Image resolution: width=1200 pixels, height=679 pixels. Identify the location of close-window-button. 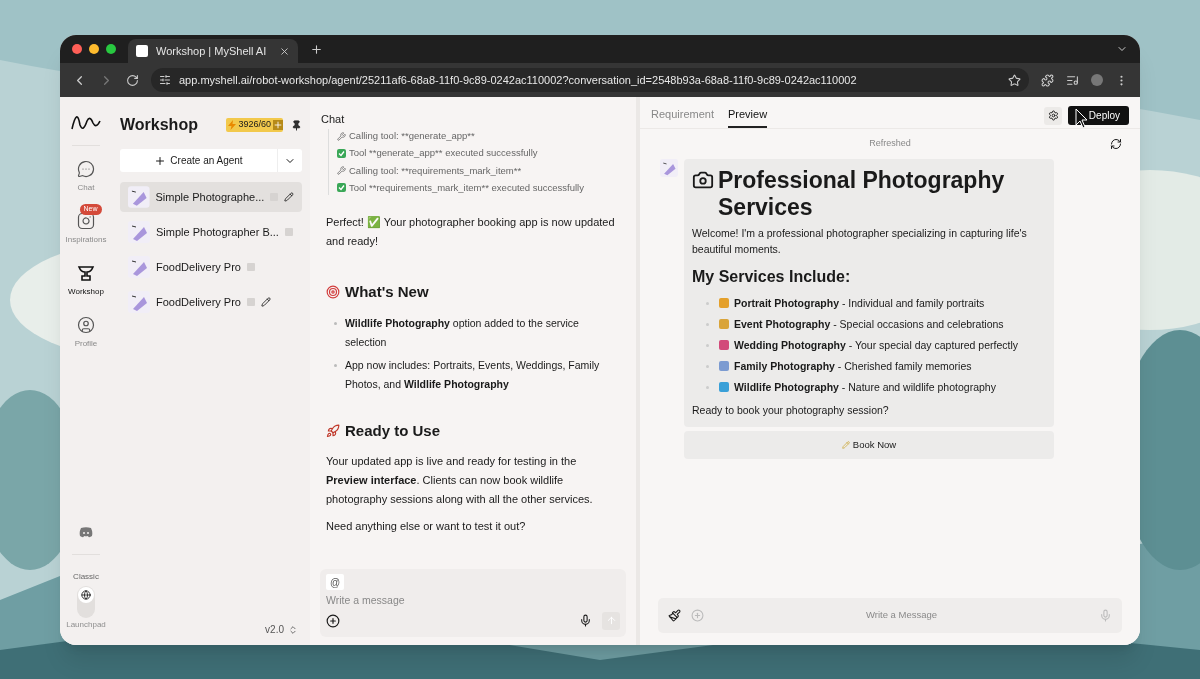
(77, 49).